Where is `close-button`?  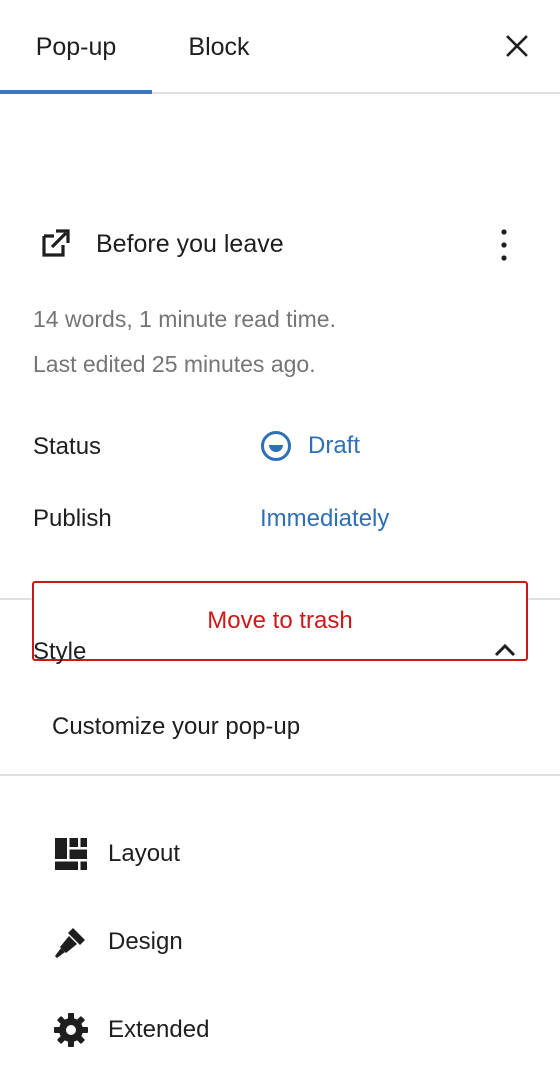
close-button is located at coordinates (517, 46).